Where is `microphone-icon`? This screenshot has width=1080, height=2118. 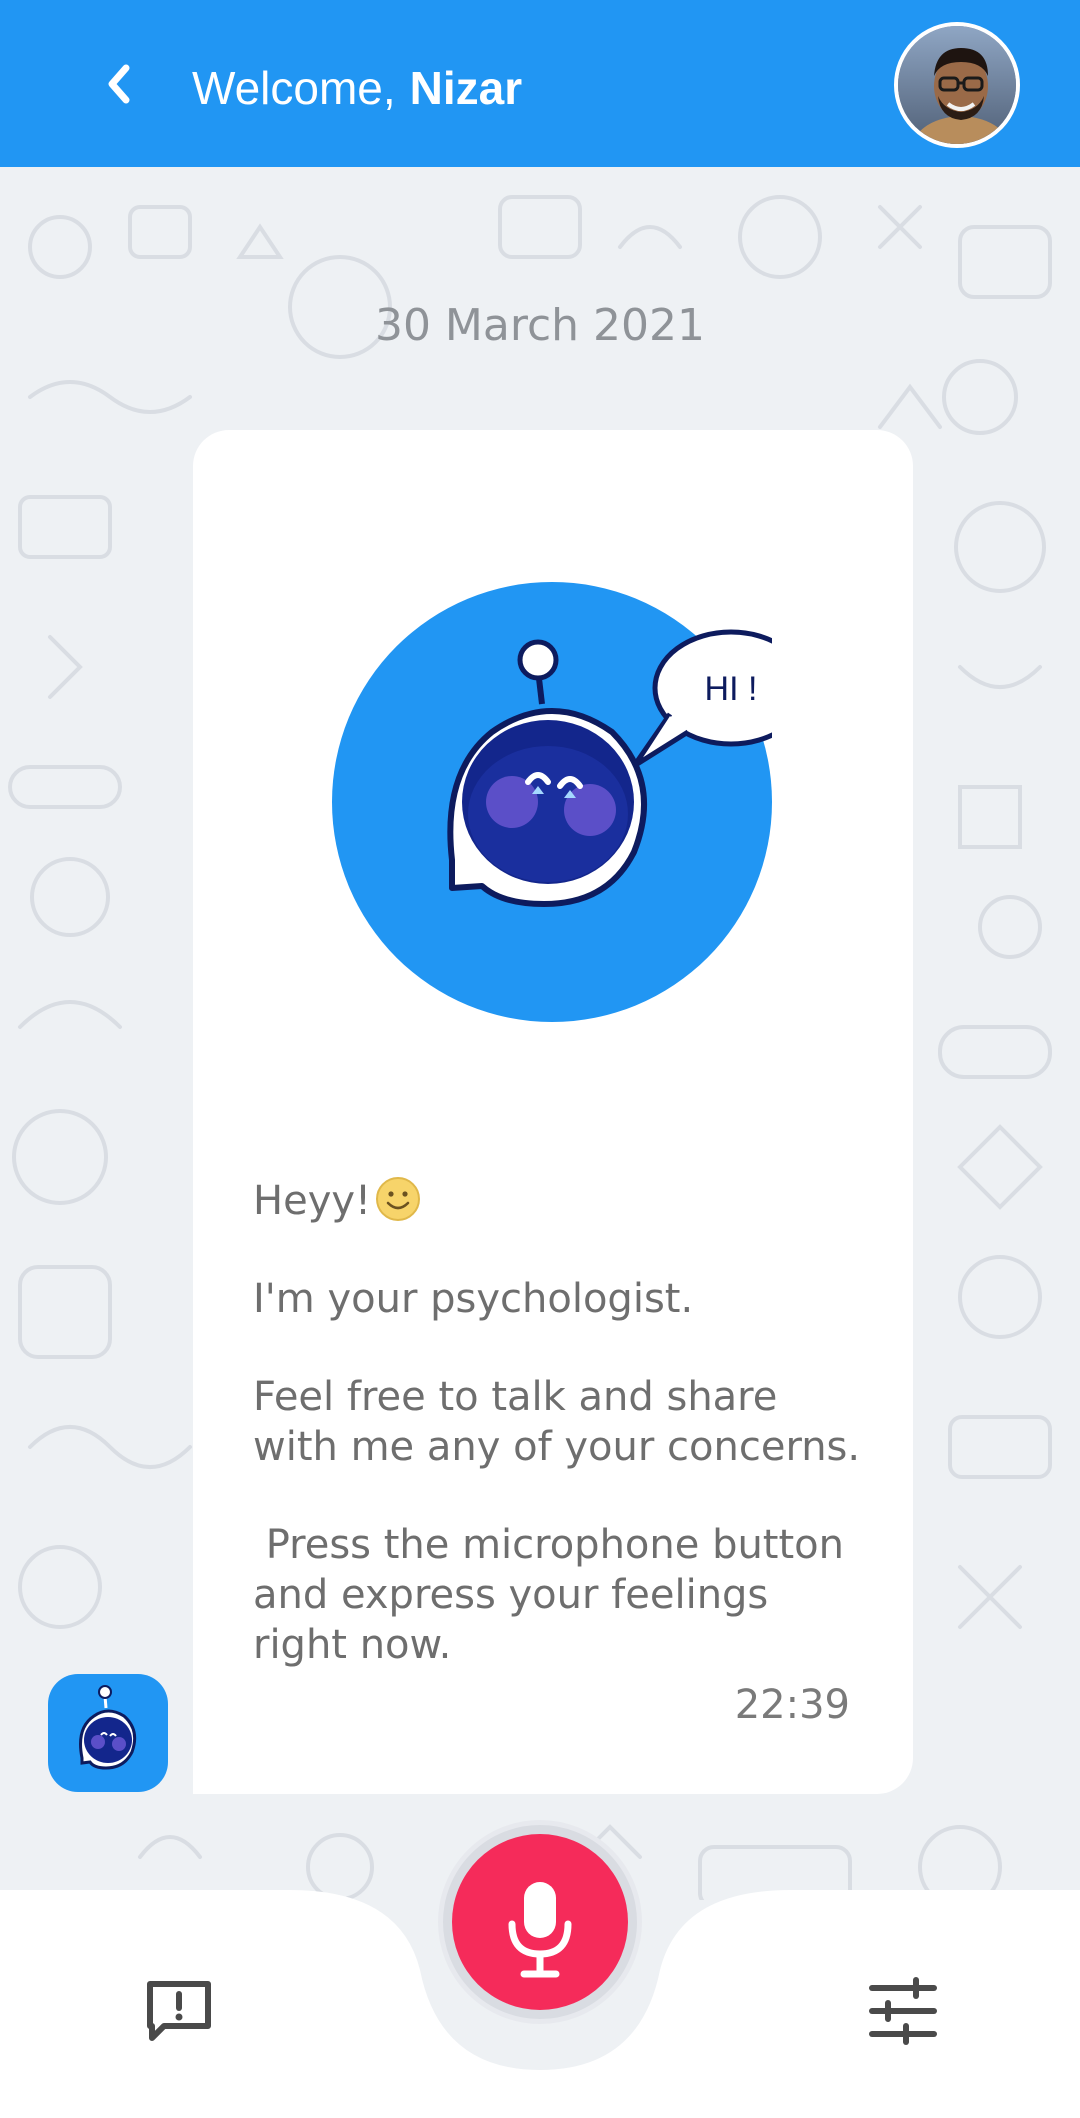 microphone-icon is located at coordinates (540, 1930).